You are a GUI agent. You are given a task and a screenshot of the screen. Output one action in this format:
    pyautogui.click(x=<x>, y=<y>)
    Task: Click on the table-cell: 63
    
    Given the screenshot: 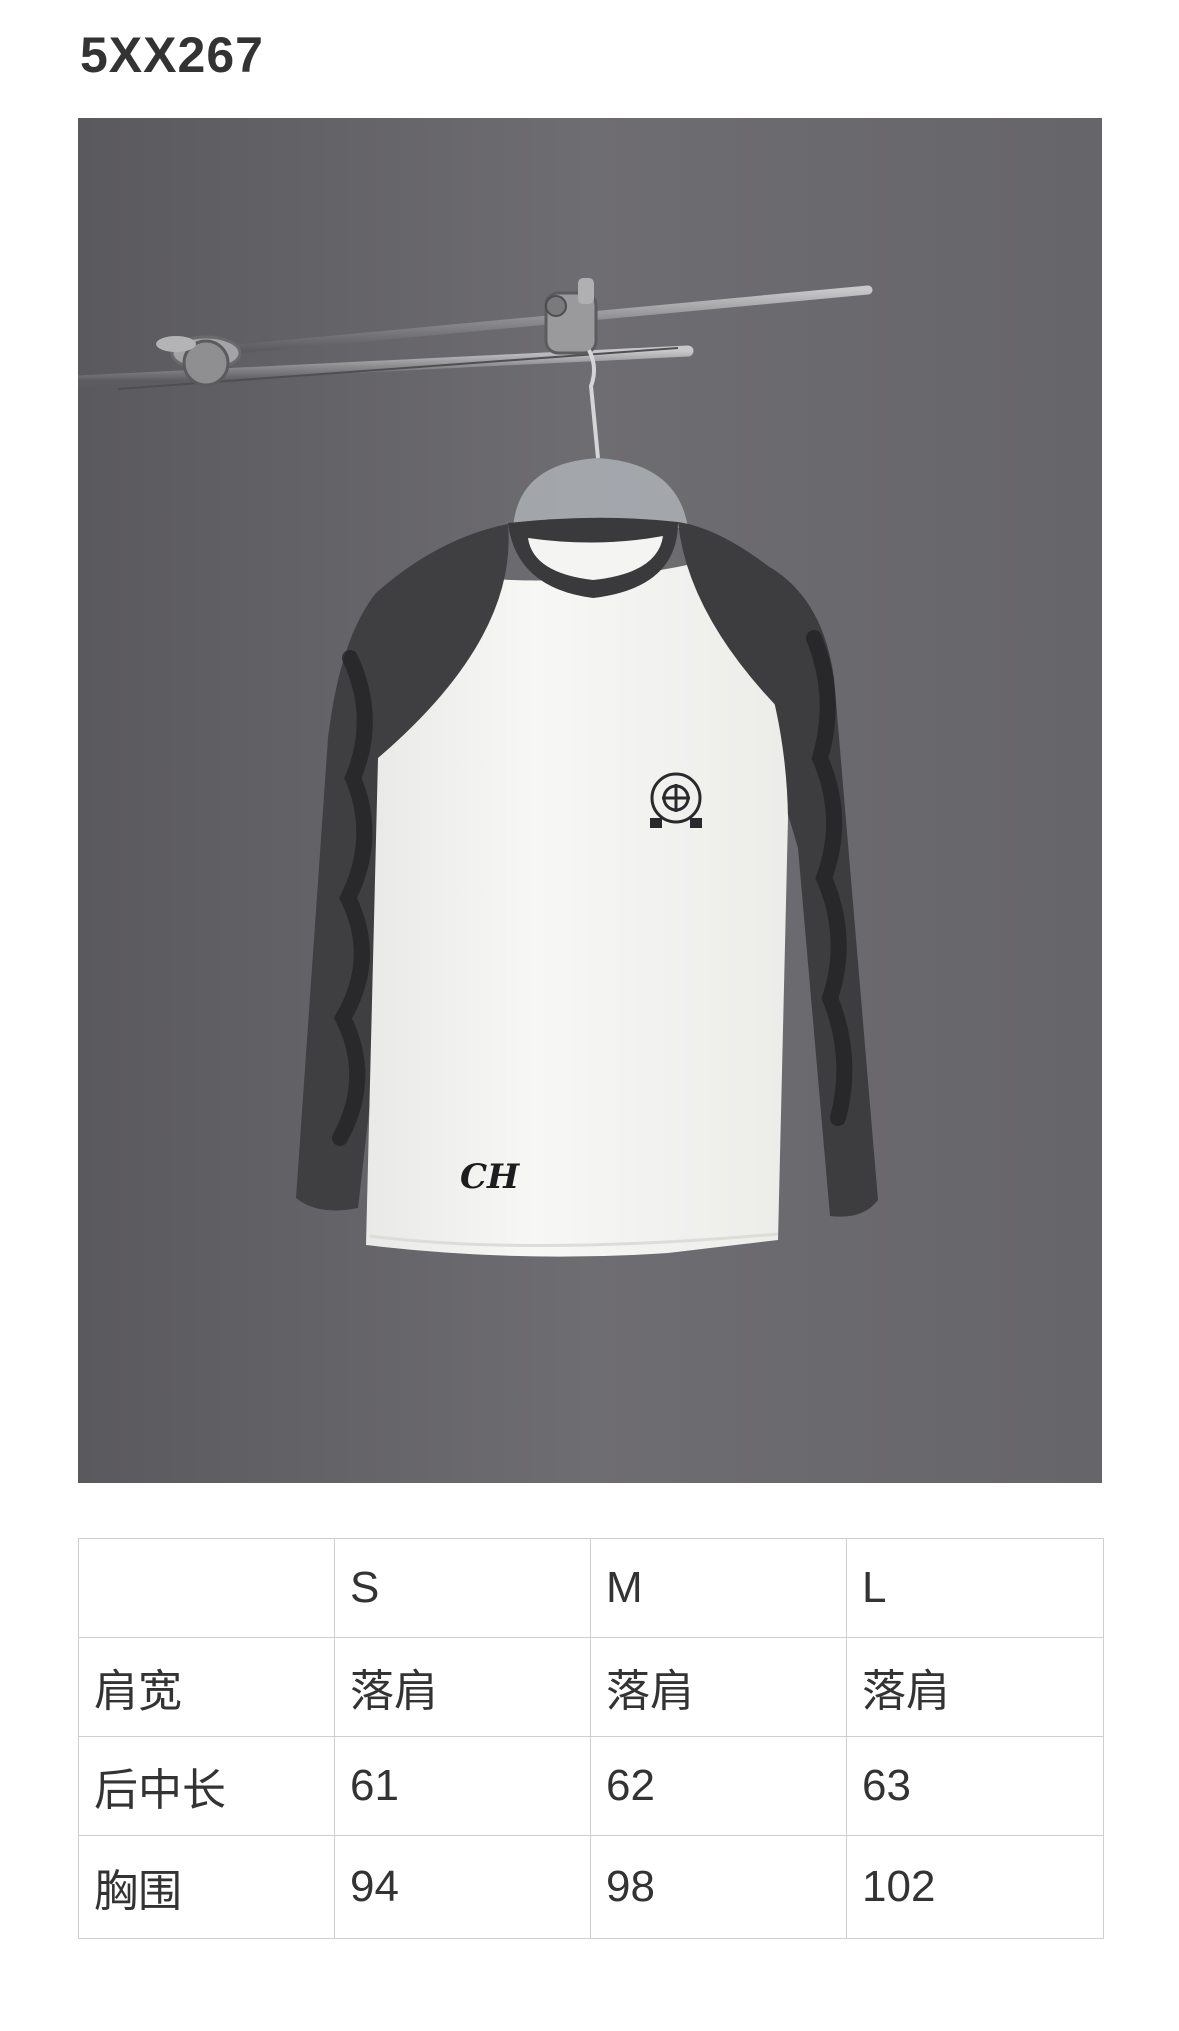 What is the action you would take?
    pyautogui.click(x=975, y=1786)
    